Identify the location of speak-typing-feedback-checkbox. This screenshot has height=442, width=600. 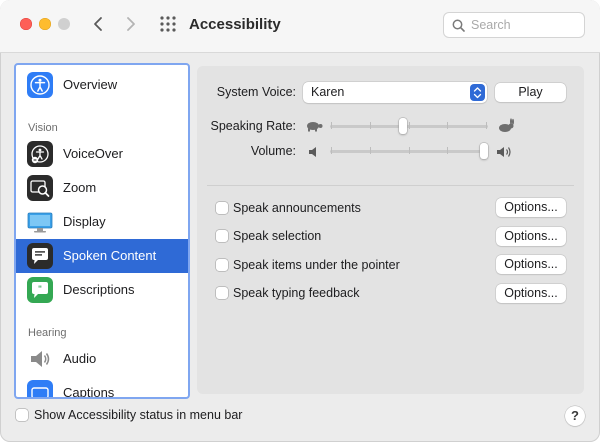
(222, 293).